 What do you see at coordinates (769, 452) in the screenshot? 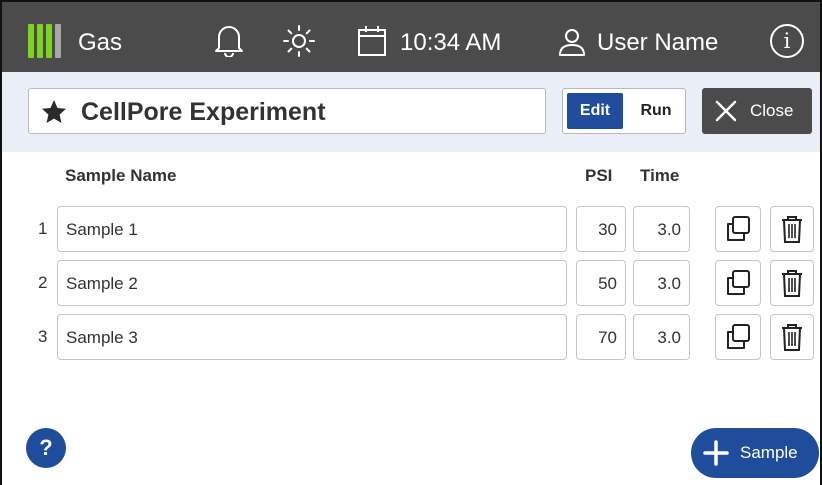
I see `add-sample-label: Sample` at bounding box center [769, 452].